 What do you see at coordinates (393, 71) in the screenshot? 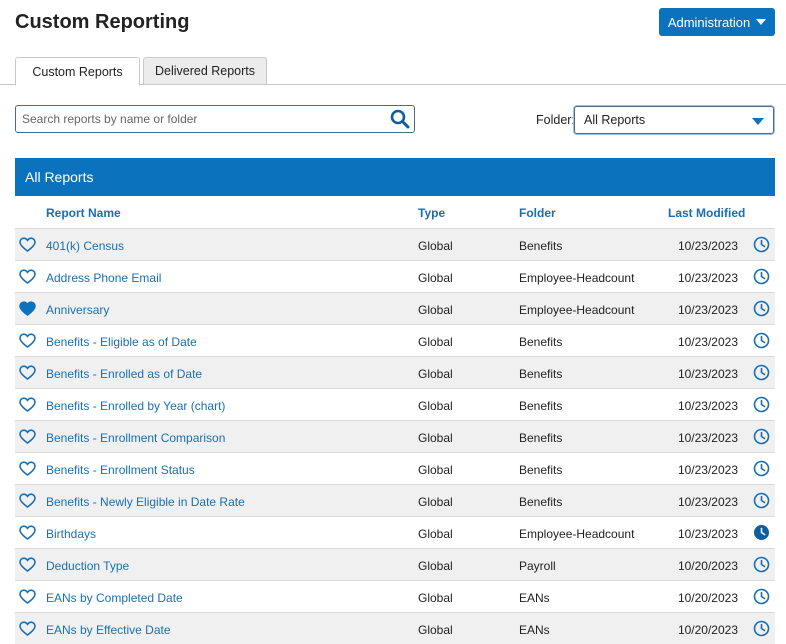
I see `tab-bar: Custom Reports Delivered Reports` at bounding box center [393, 71].